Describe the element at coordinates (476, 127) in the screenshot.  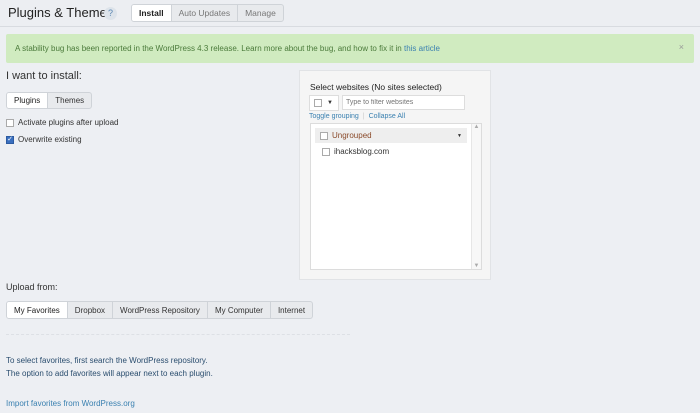
I see `scroll-up-icon: ▲` at that location.